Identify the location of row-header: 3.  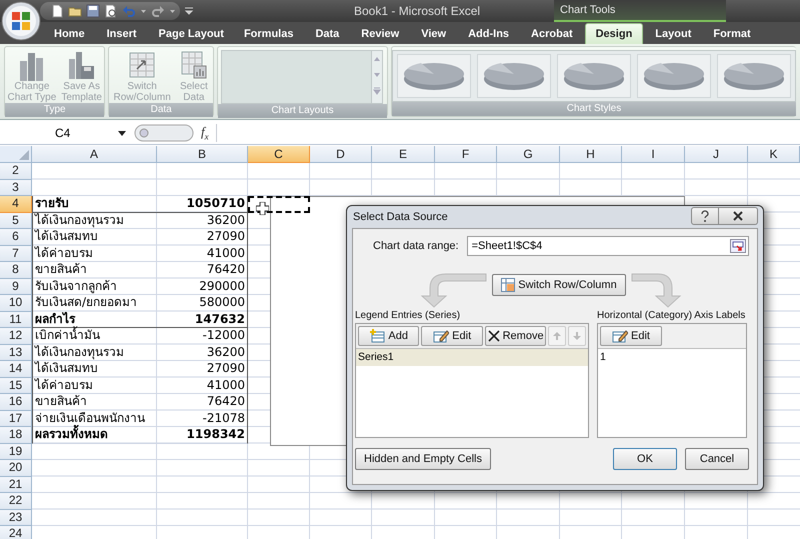
(16, 188).